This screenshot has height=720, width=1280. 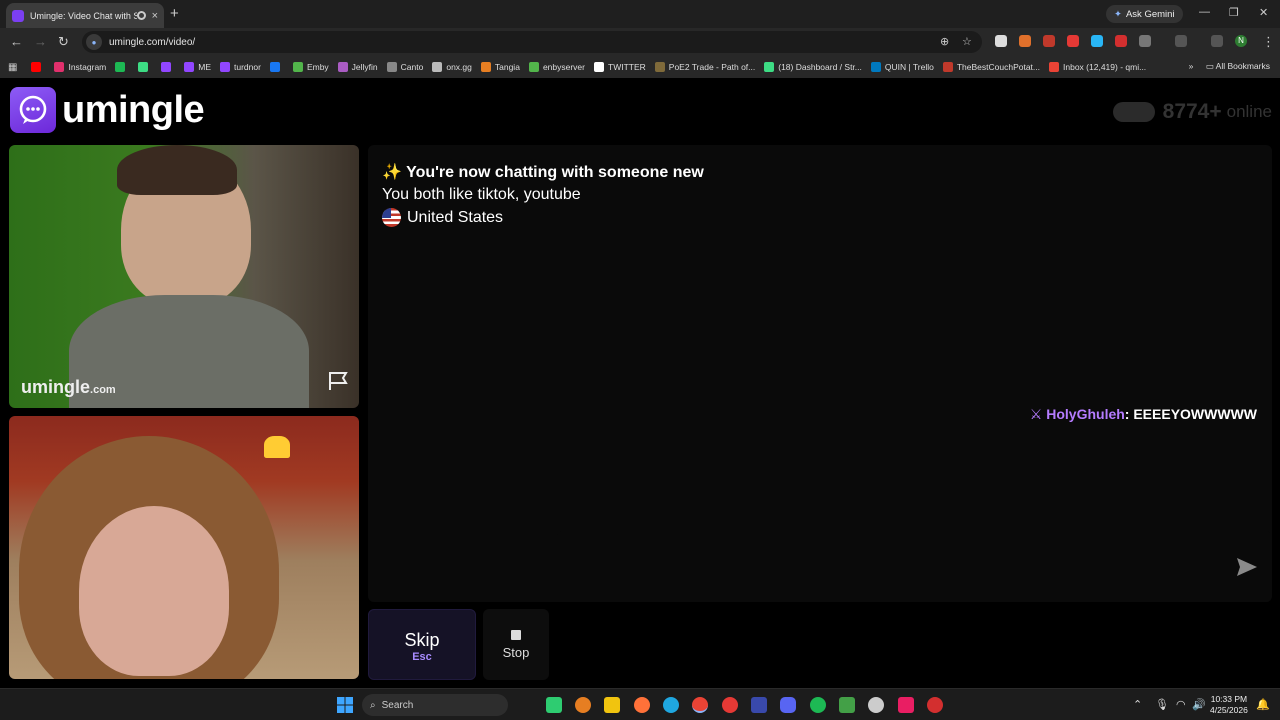 What do you see at coordinates (1143, 414) in the screenshot?
I see `chat-message: ⚔ HolyGhuleh: EEEEYOWWWWW` at bounding box center [1143, 414].